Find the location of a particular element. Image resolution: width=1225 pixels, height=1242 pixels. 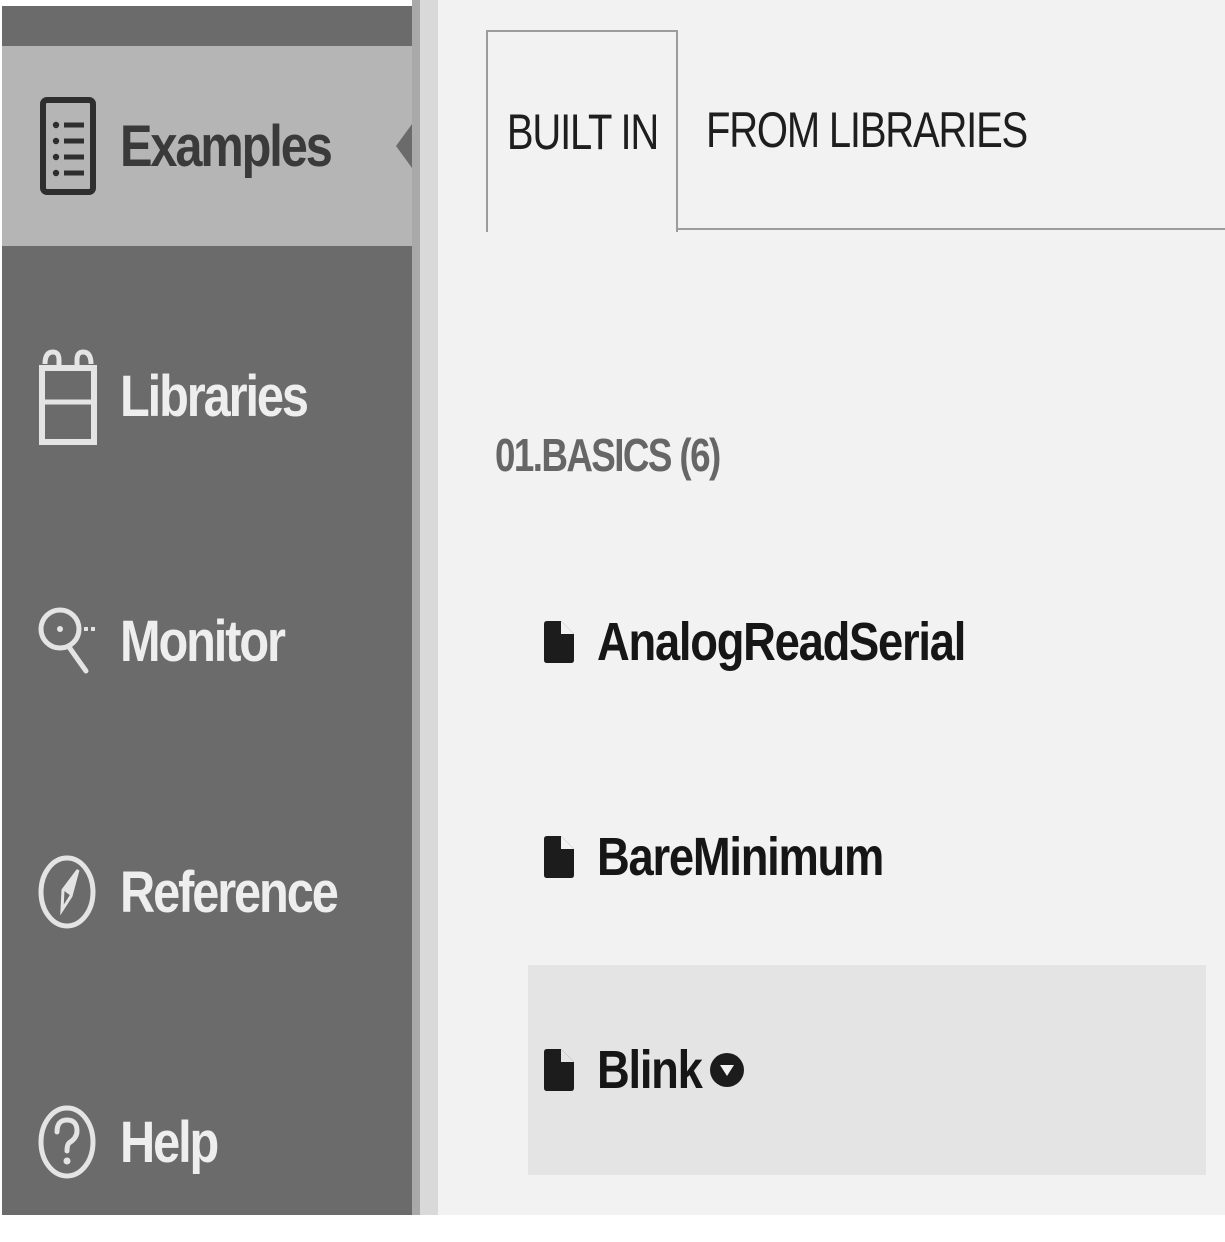

libraries-icon is located at coordinates (68, 397).